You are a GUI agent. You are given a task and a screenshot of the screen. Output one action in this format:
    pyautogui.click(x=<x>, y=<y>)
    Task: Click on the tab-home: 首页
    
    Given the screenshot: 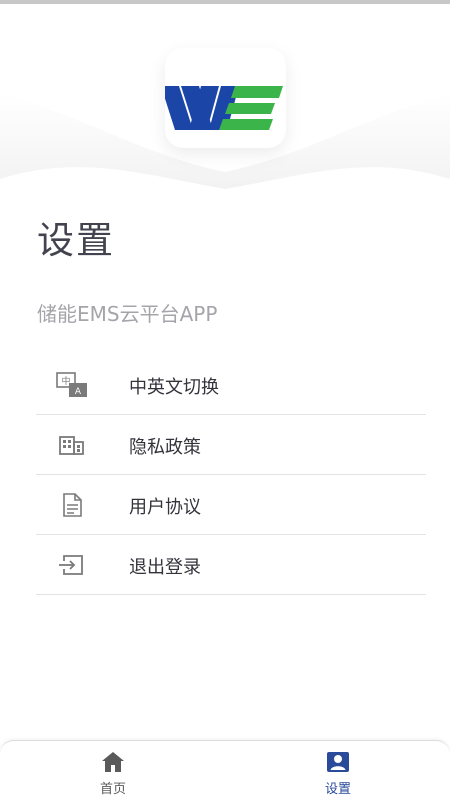 What is the action you would take?
    pyautogui.click(x=113, y=771)
    